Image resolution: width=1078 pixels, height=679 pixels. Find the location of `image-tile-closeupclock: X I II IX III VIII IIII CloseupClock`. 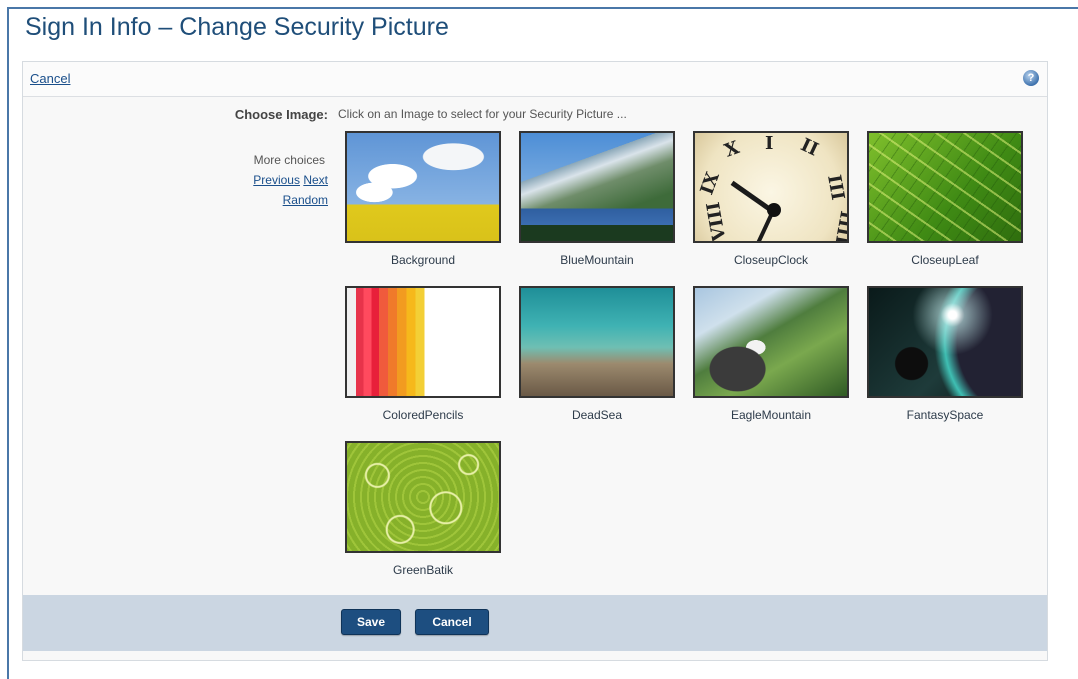

image-tile-closeupclock: X I II IX III VIII IIII CloseupClock is located at coordinates (771, 199).